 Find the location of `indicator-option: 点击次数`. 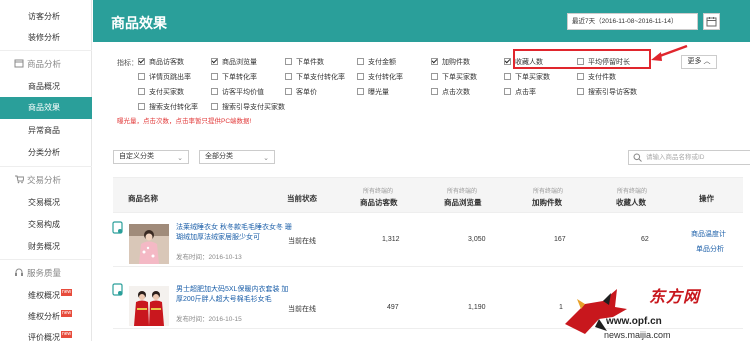

indicator-option: 点击次数 is located at coordinates (450, 93).